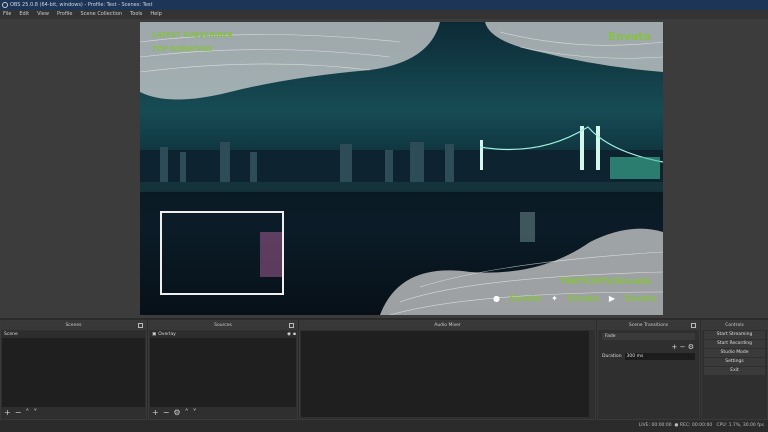  Describe the element at coordinates (648, 325) in the screenshot. I see `dock-title: Scene Transitions` at that location.